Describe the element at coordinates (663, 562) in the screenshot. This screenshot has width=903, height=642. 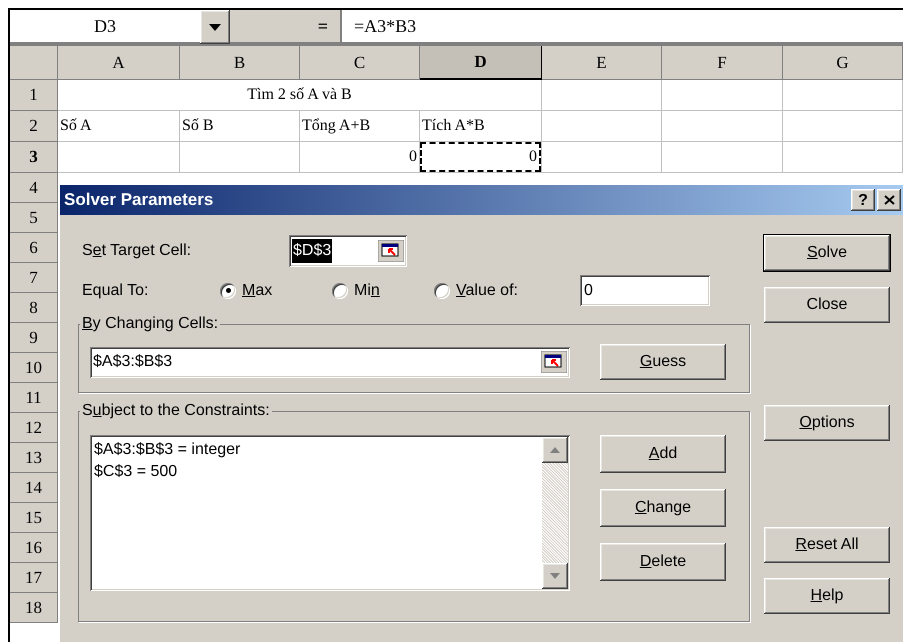
I see `delete-button: Delete` at that location.